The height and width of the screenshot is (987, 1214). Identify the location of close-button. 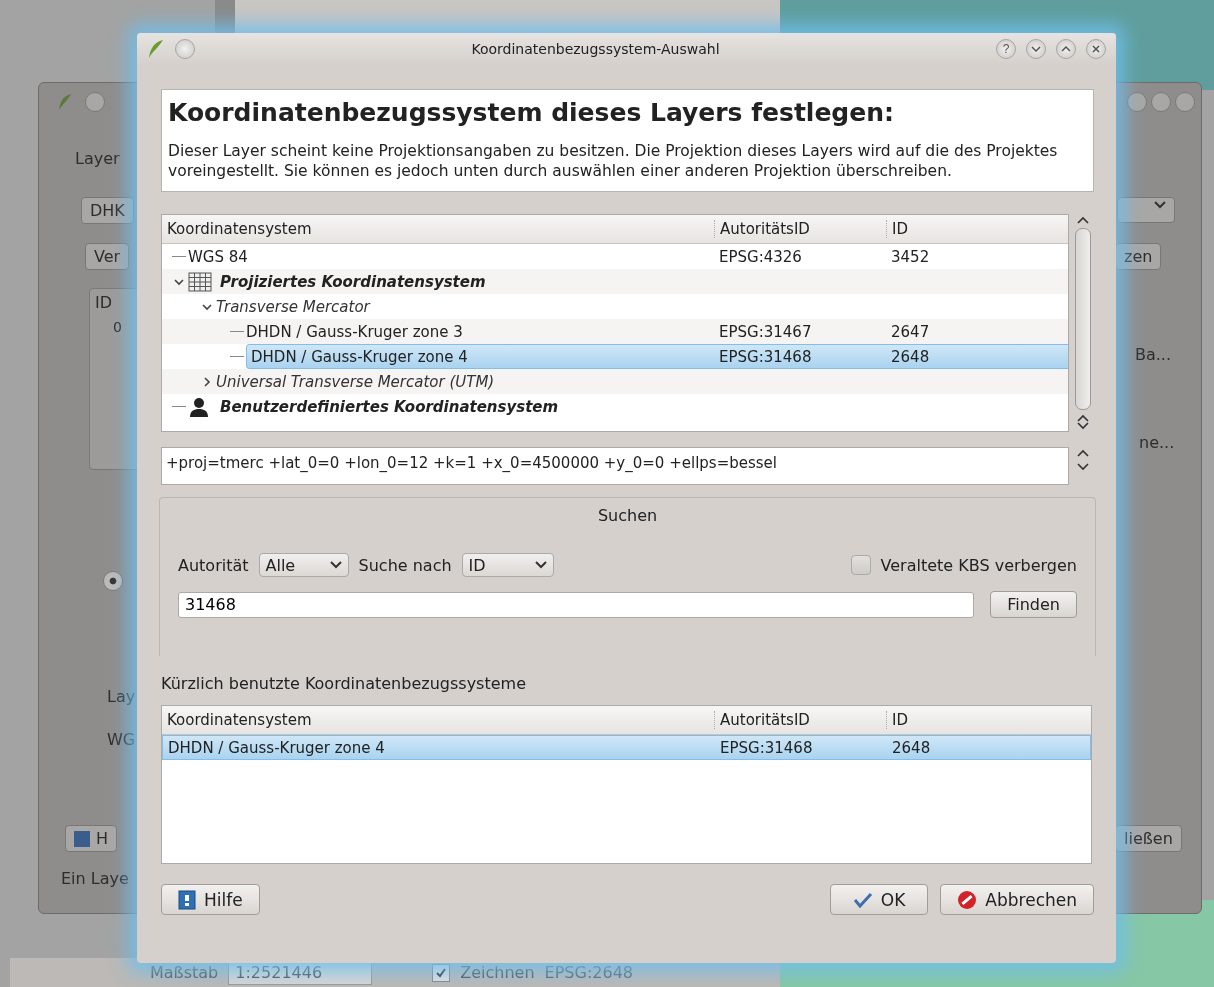
(1096, 49).